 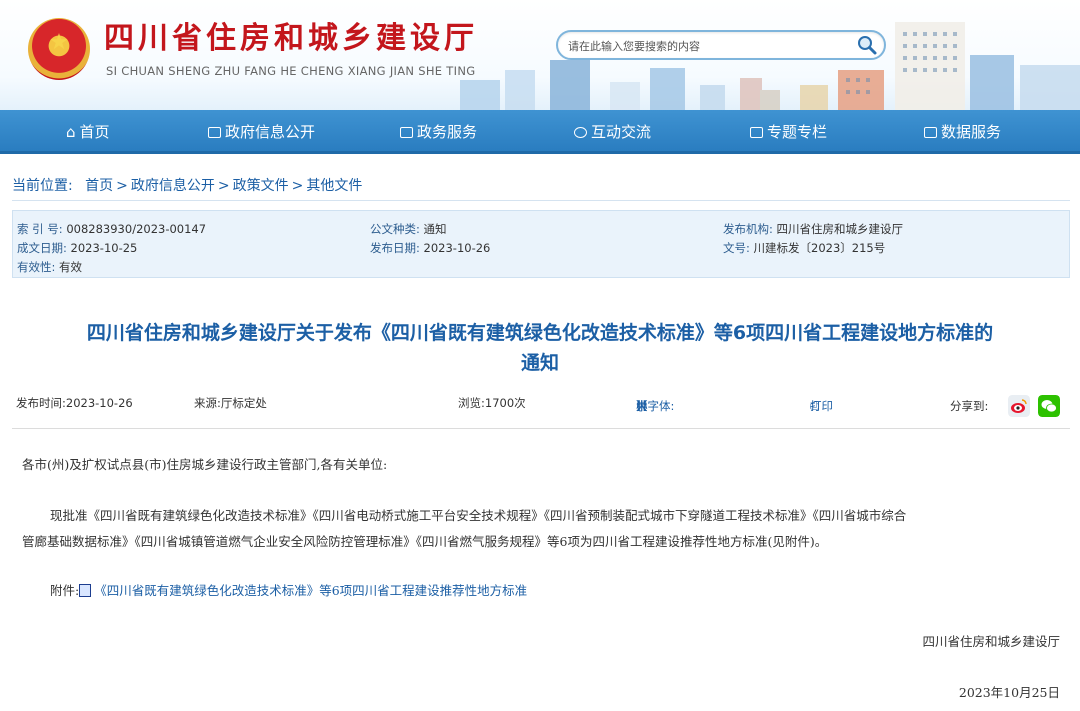 I want to click on nav-item-label: 互动交流, so click(x=621, y=132).